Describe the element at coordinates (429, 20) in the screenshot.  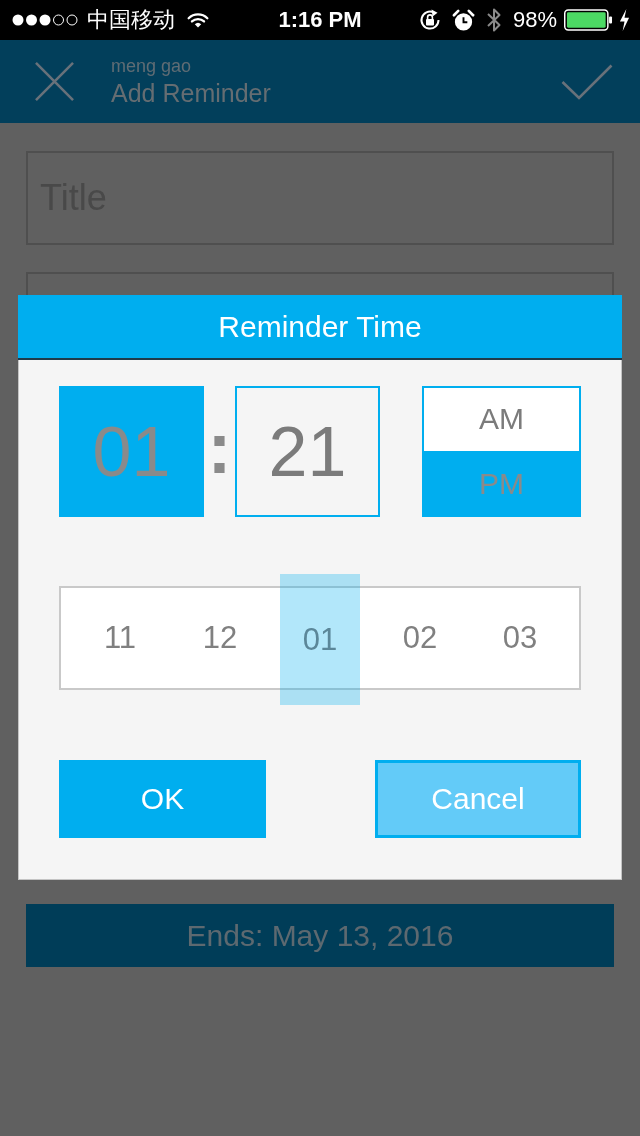
I see `rotation-lock-icon` at that location.